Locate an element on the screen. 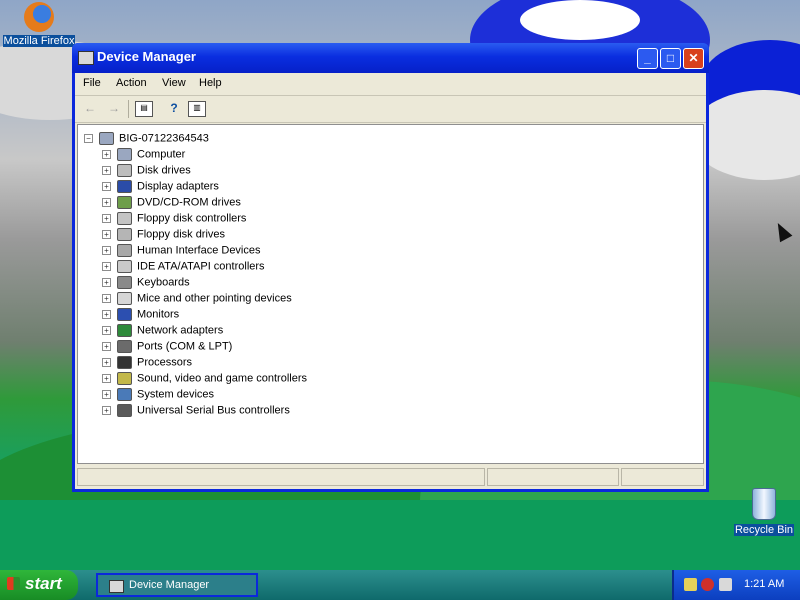  show-hide-console-tree-icon: ▤ is located at coordinates (144, 109).